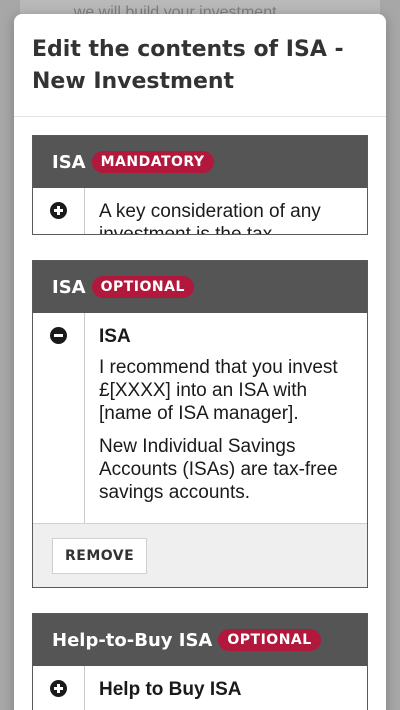  I want to click on remove-button: REMOVE, so click(100, 556).